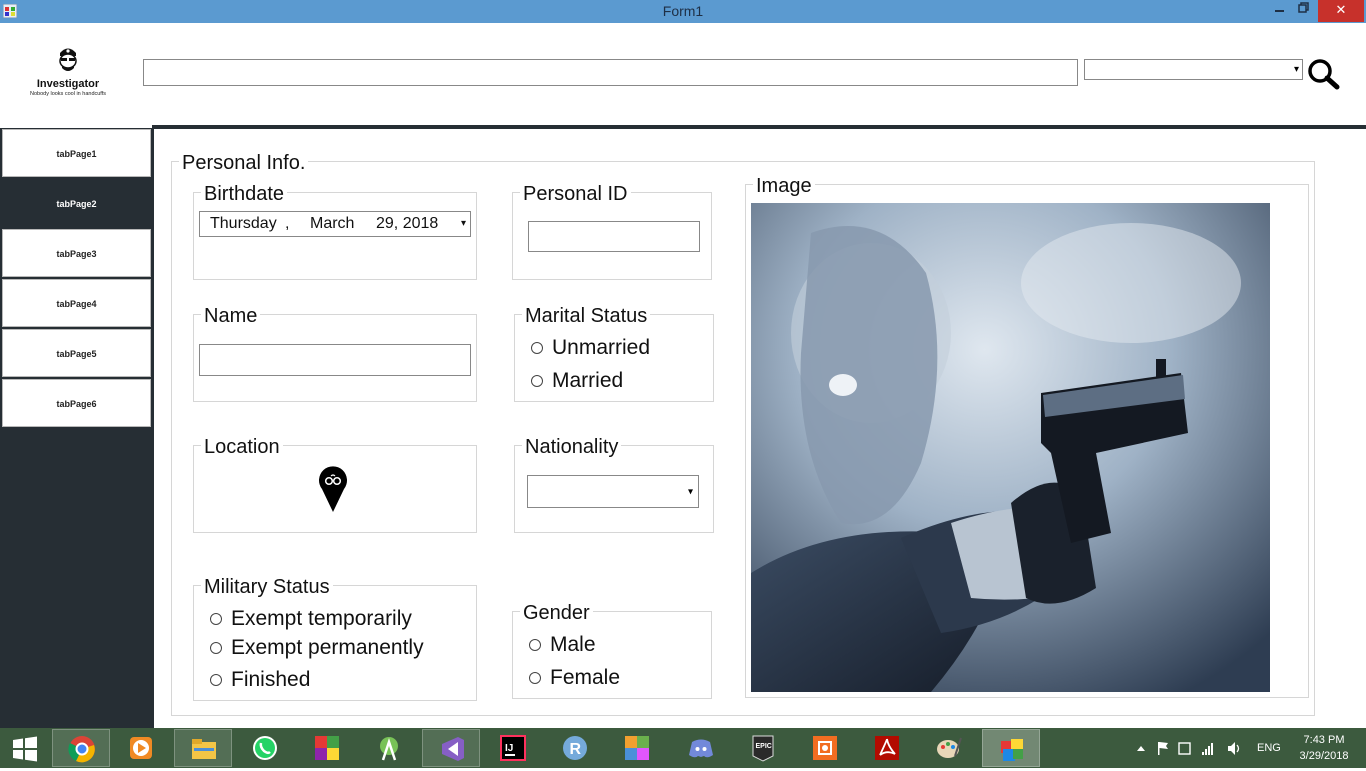 The image size is (1366, 771). I want to click on epic-games-icon: EPIC, so click(763, 748).